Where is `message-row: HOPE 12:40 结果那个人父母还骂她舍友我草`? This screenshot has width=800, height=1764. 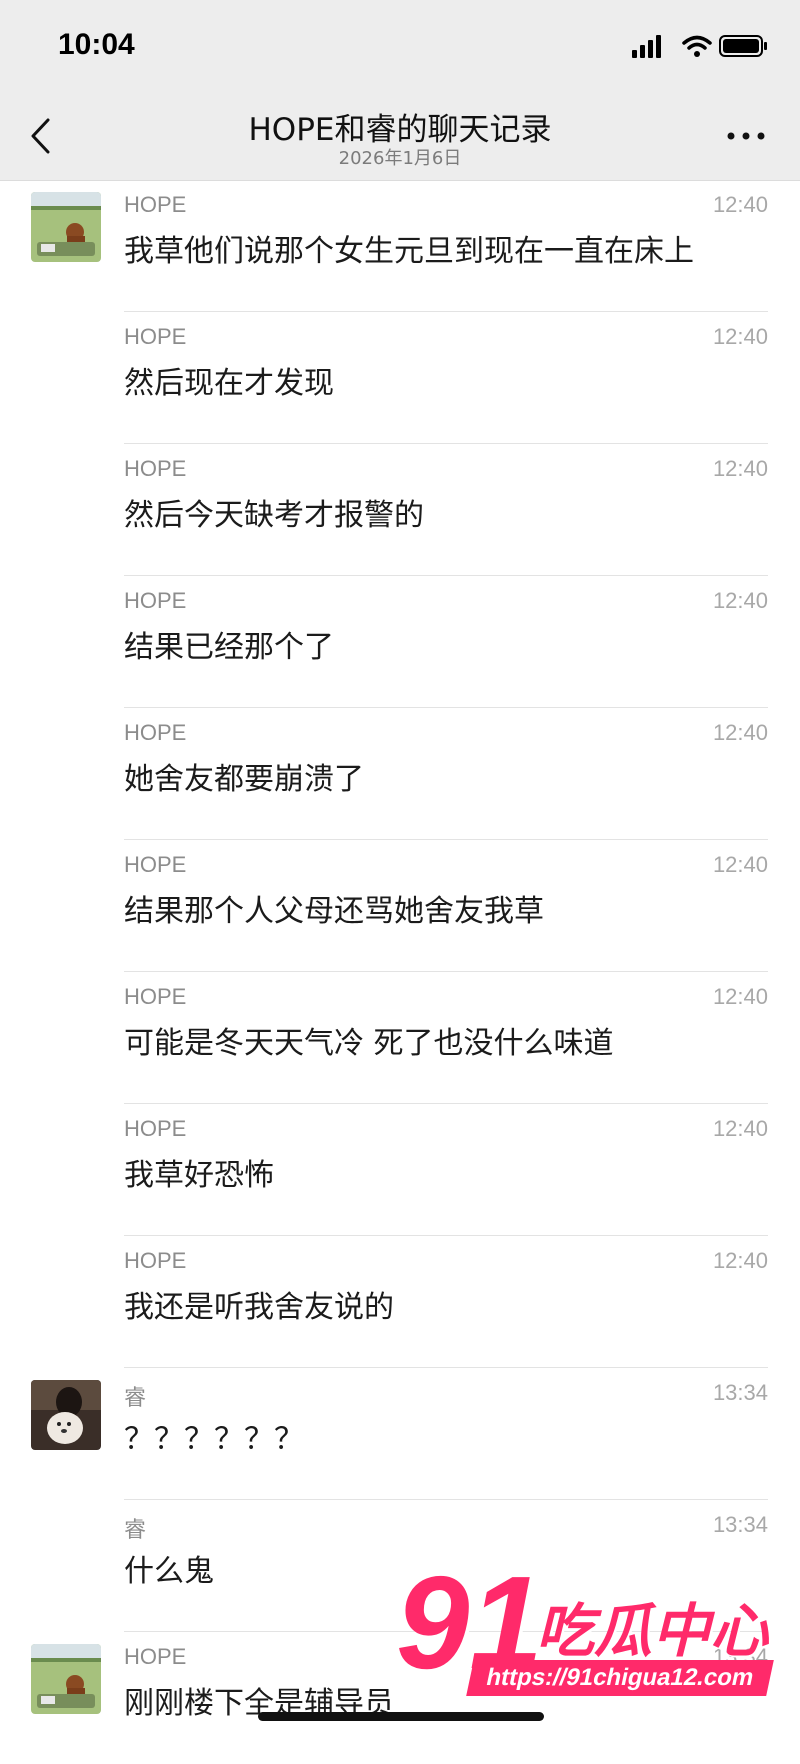
message-row: HOPE 12:40 结果那个人父母还骂她舍友我草 is located at coordinates (400, 906).